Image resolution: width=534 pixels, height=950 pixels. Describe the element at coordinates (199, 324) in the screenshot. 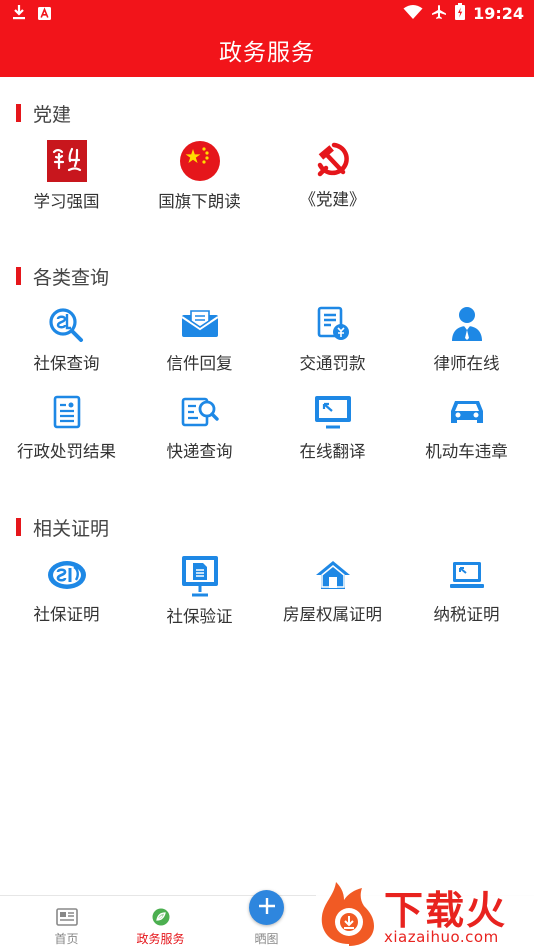

I see `envelope-icon` at that location.